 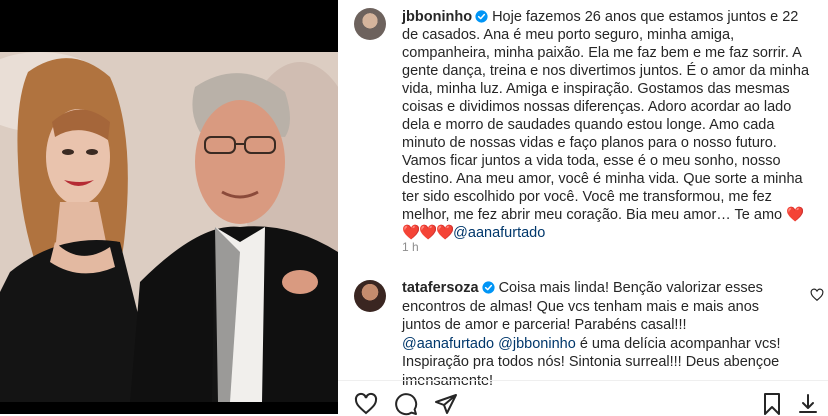 What do you see at coordinates (440, 288) in the screenshot?
I see `comment-username: tatafersoza` at bounding box center [440, 288].